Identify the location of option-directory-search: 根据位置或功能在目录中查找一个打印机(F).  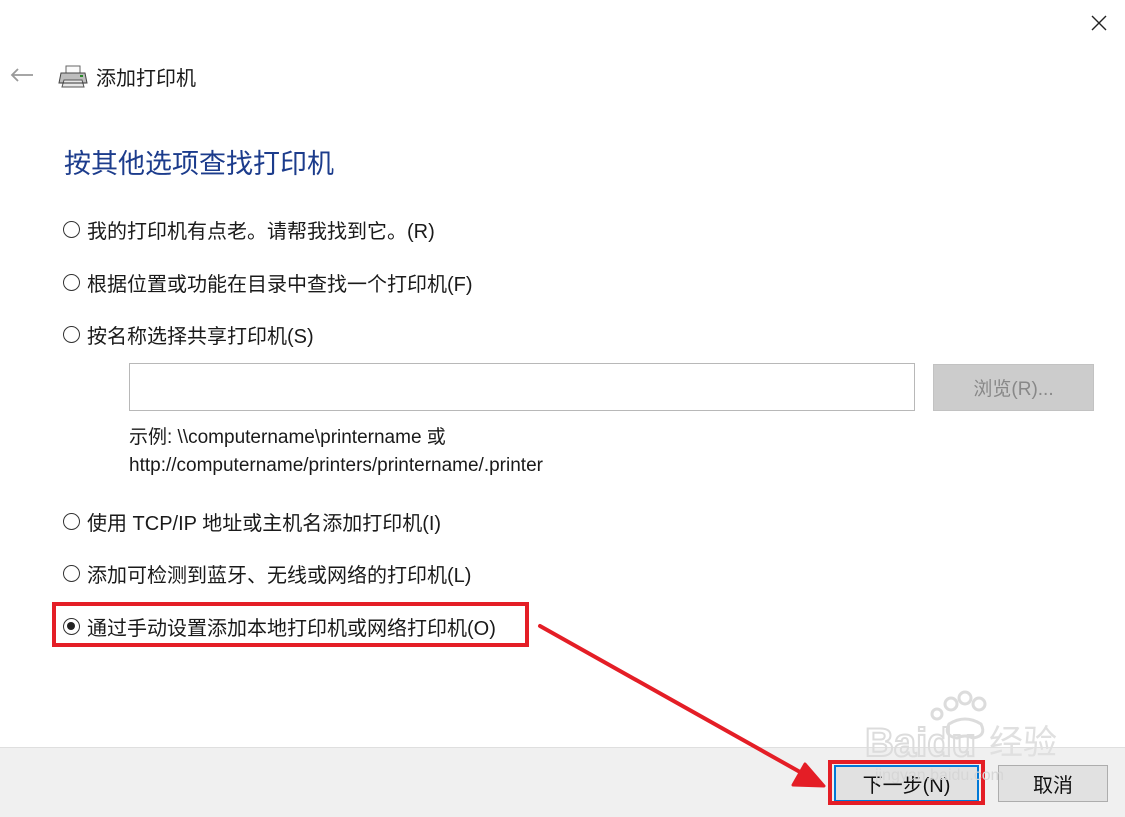
(268, 282).